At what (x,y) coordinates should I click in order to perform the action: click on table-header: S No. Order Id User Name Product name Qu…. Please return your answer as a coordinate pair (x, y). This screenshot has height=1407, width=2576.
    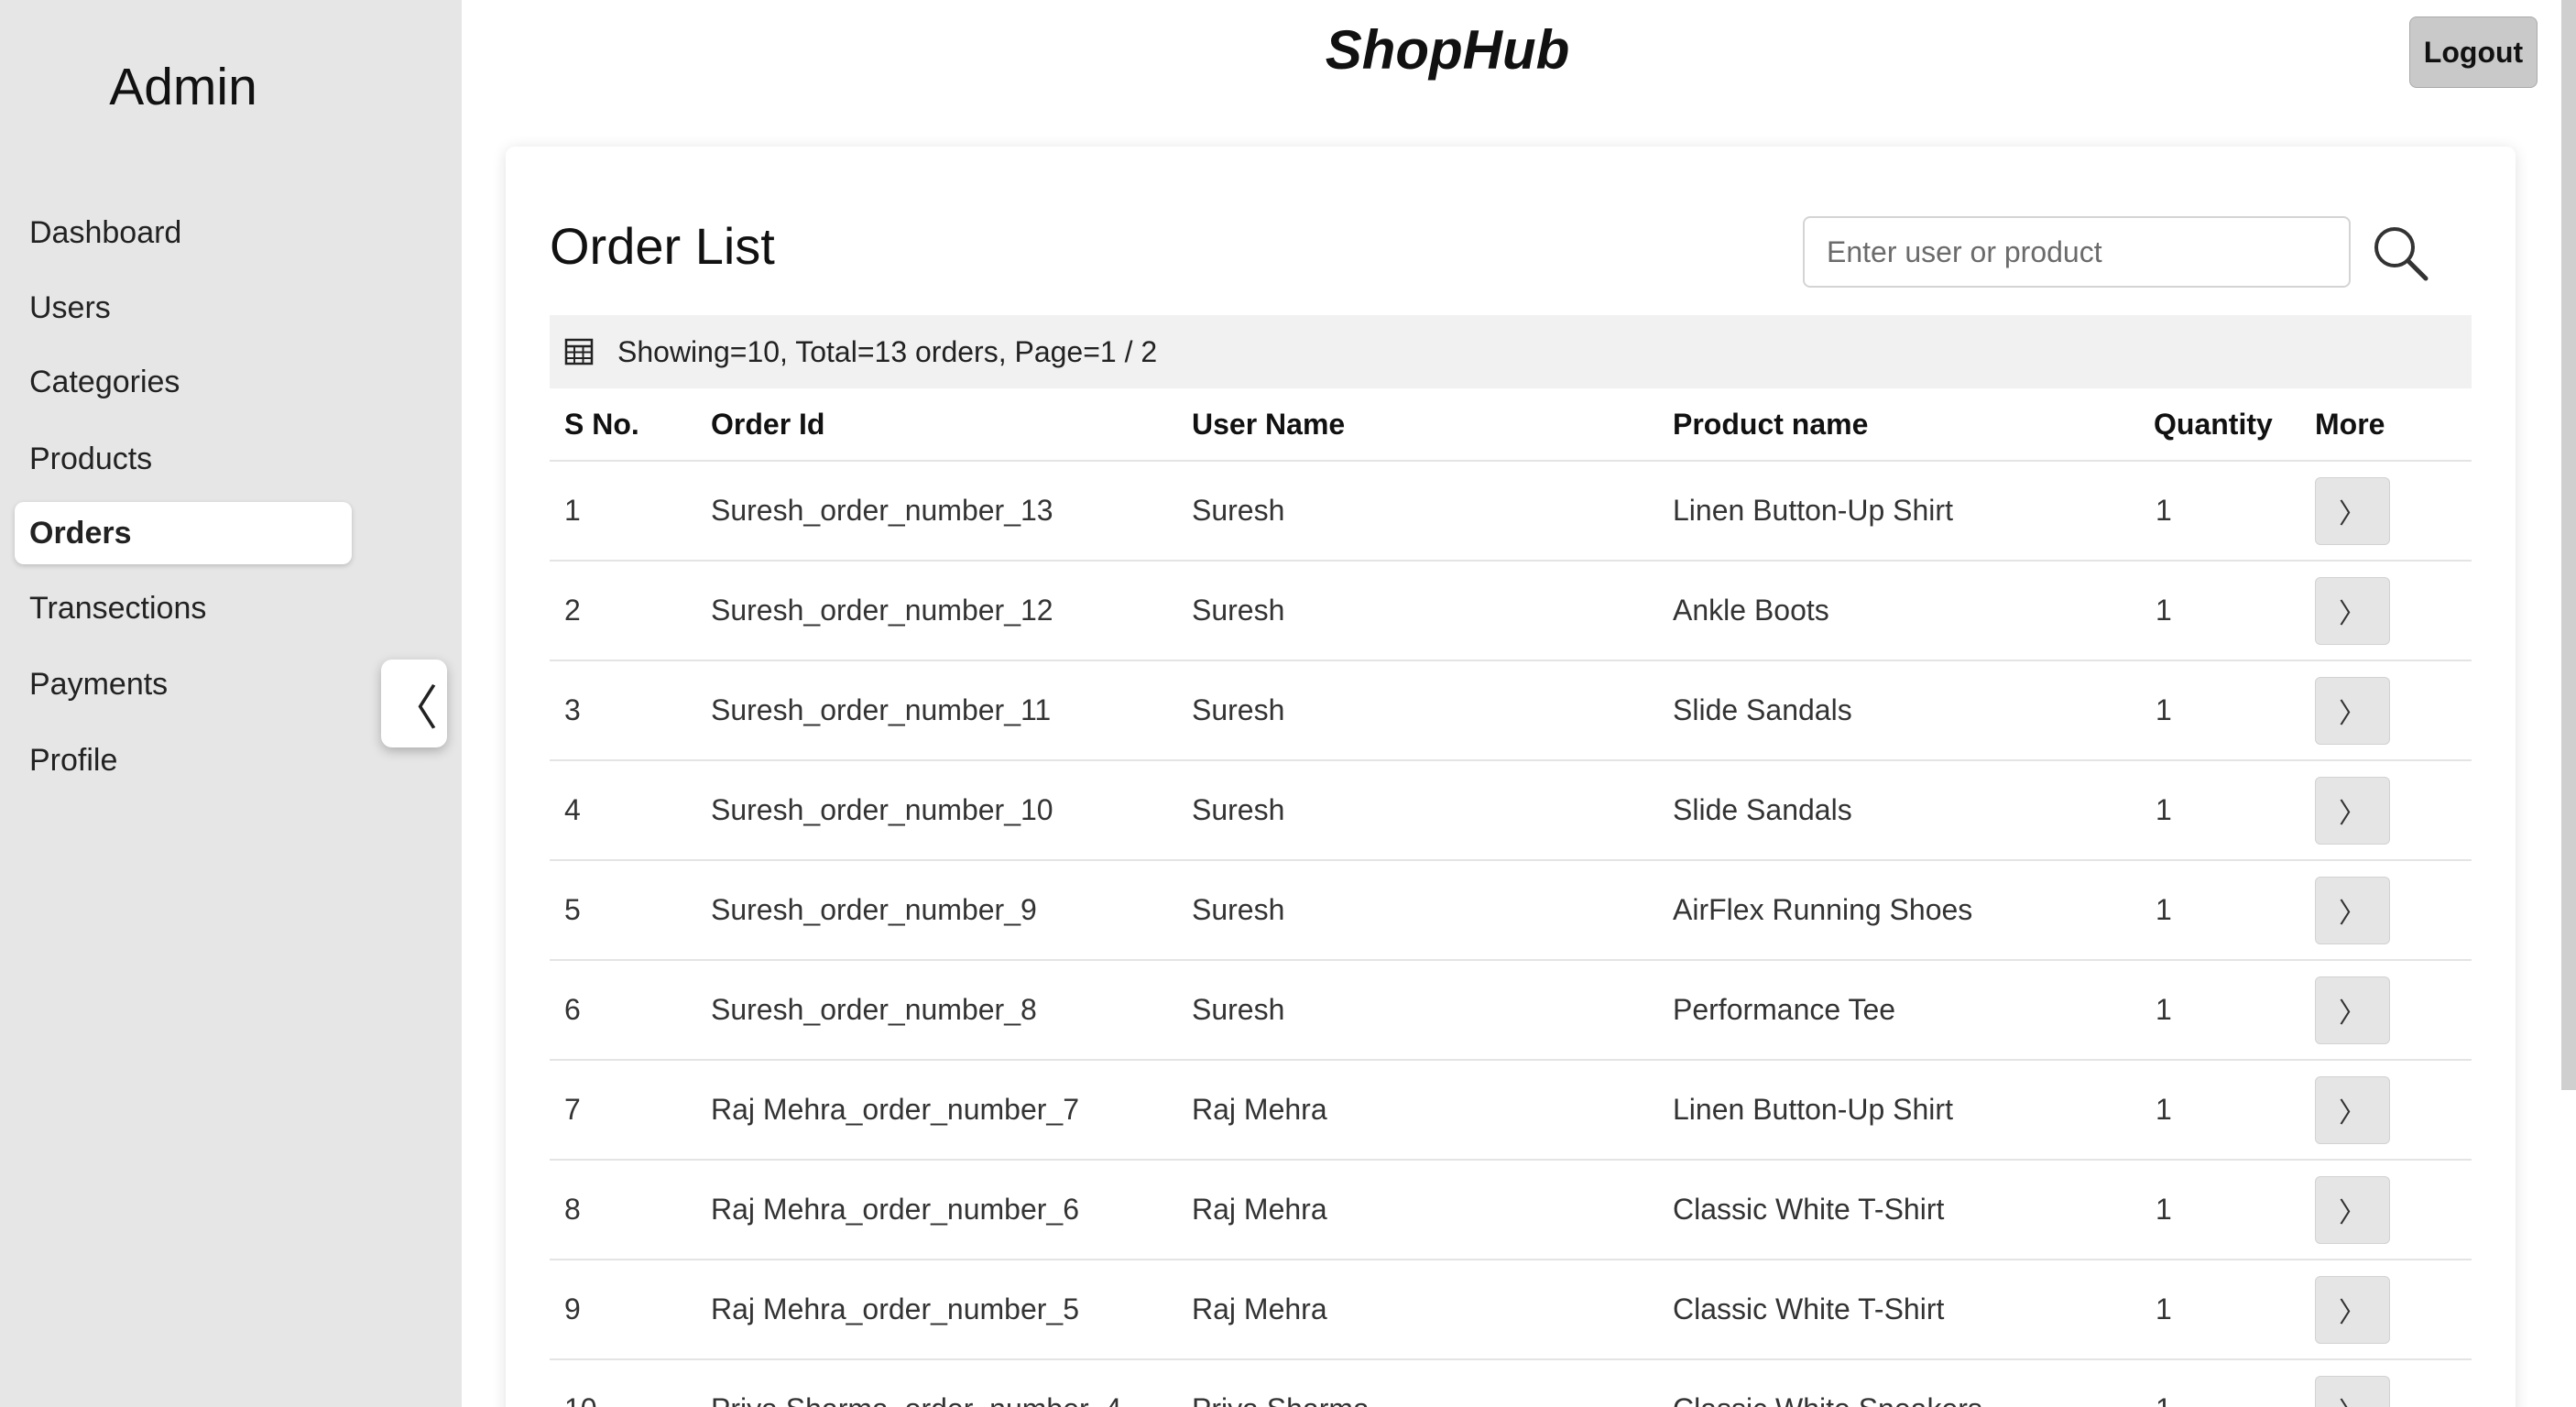
    Looking at the image, I should click on (1511, 425).